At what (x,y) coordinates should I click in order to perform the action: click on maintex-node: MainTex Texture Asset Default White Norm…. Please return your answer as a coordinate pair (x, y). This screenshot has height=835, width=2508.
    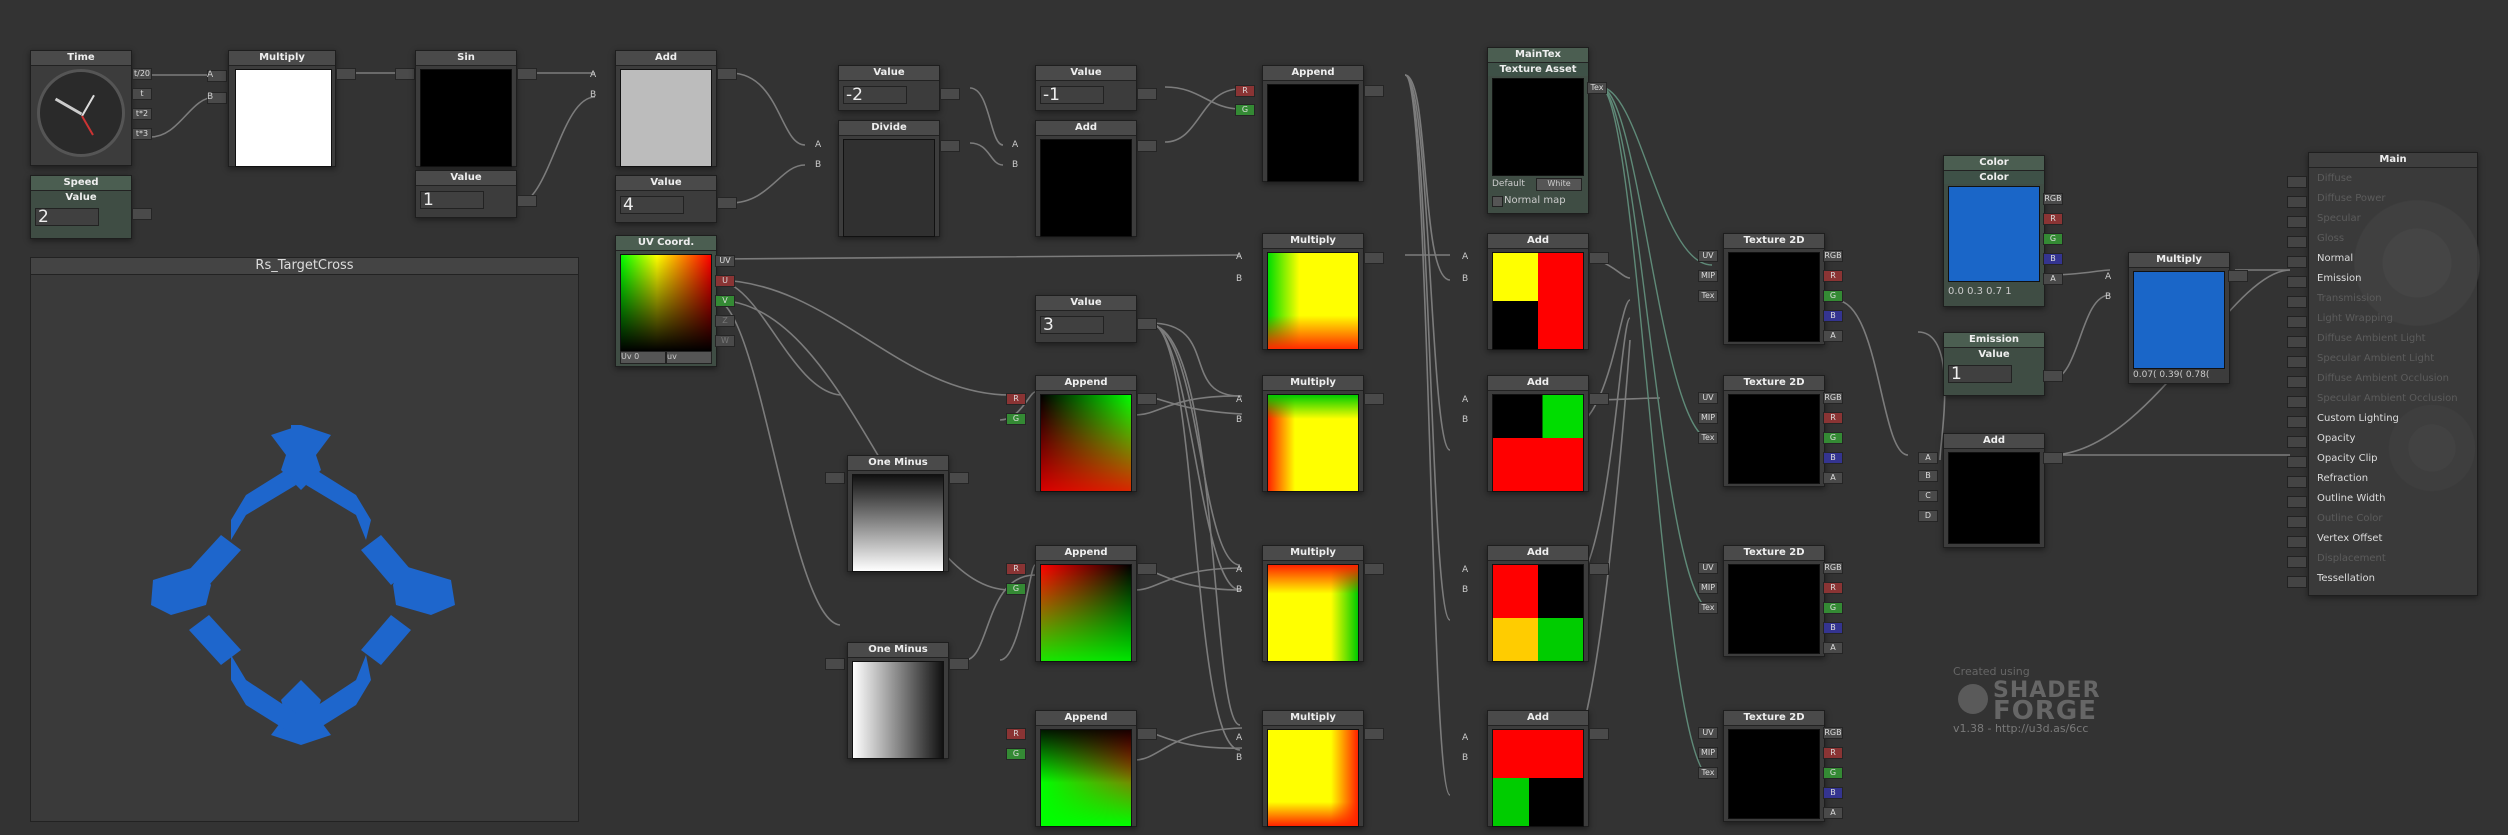
    Looking at the image, I should click on (1538, 130).